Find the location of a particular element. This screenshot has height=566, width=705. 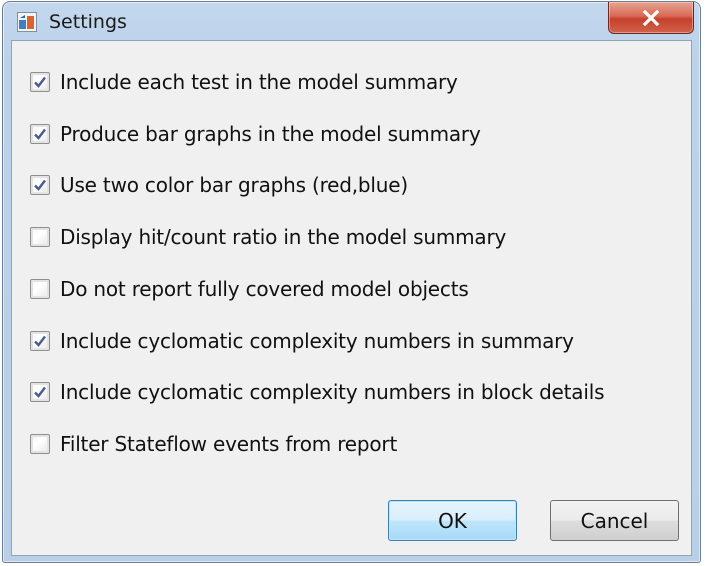

close-icon is located at coordinates (651, 17).